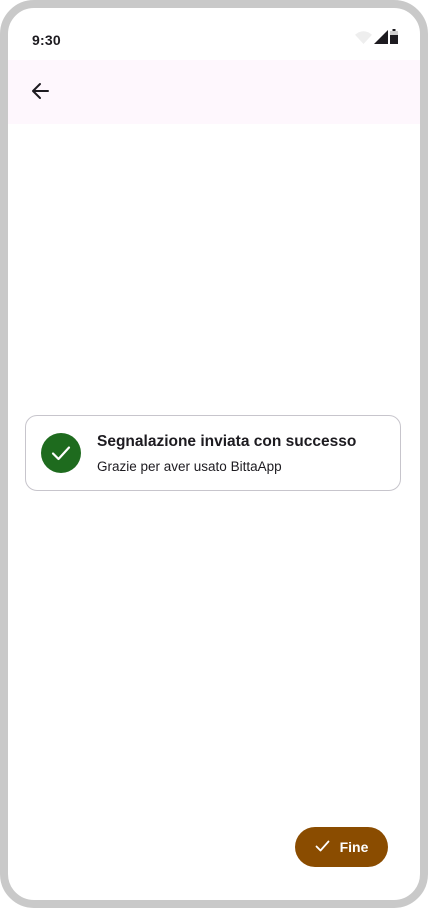 Image resolution: width=428 pixels, height=908 pixels. I want to click on wifi-icon, so click(363, 40).